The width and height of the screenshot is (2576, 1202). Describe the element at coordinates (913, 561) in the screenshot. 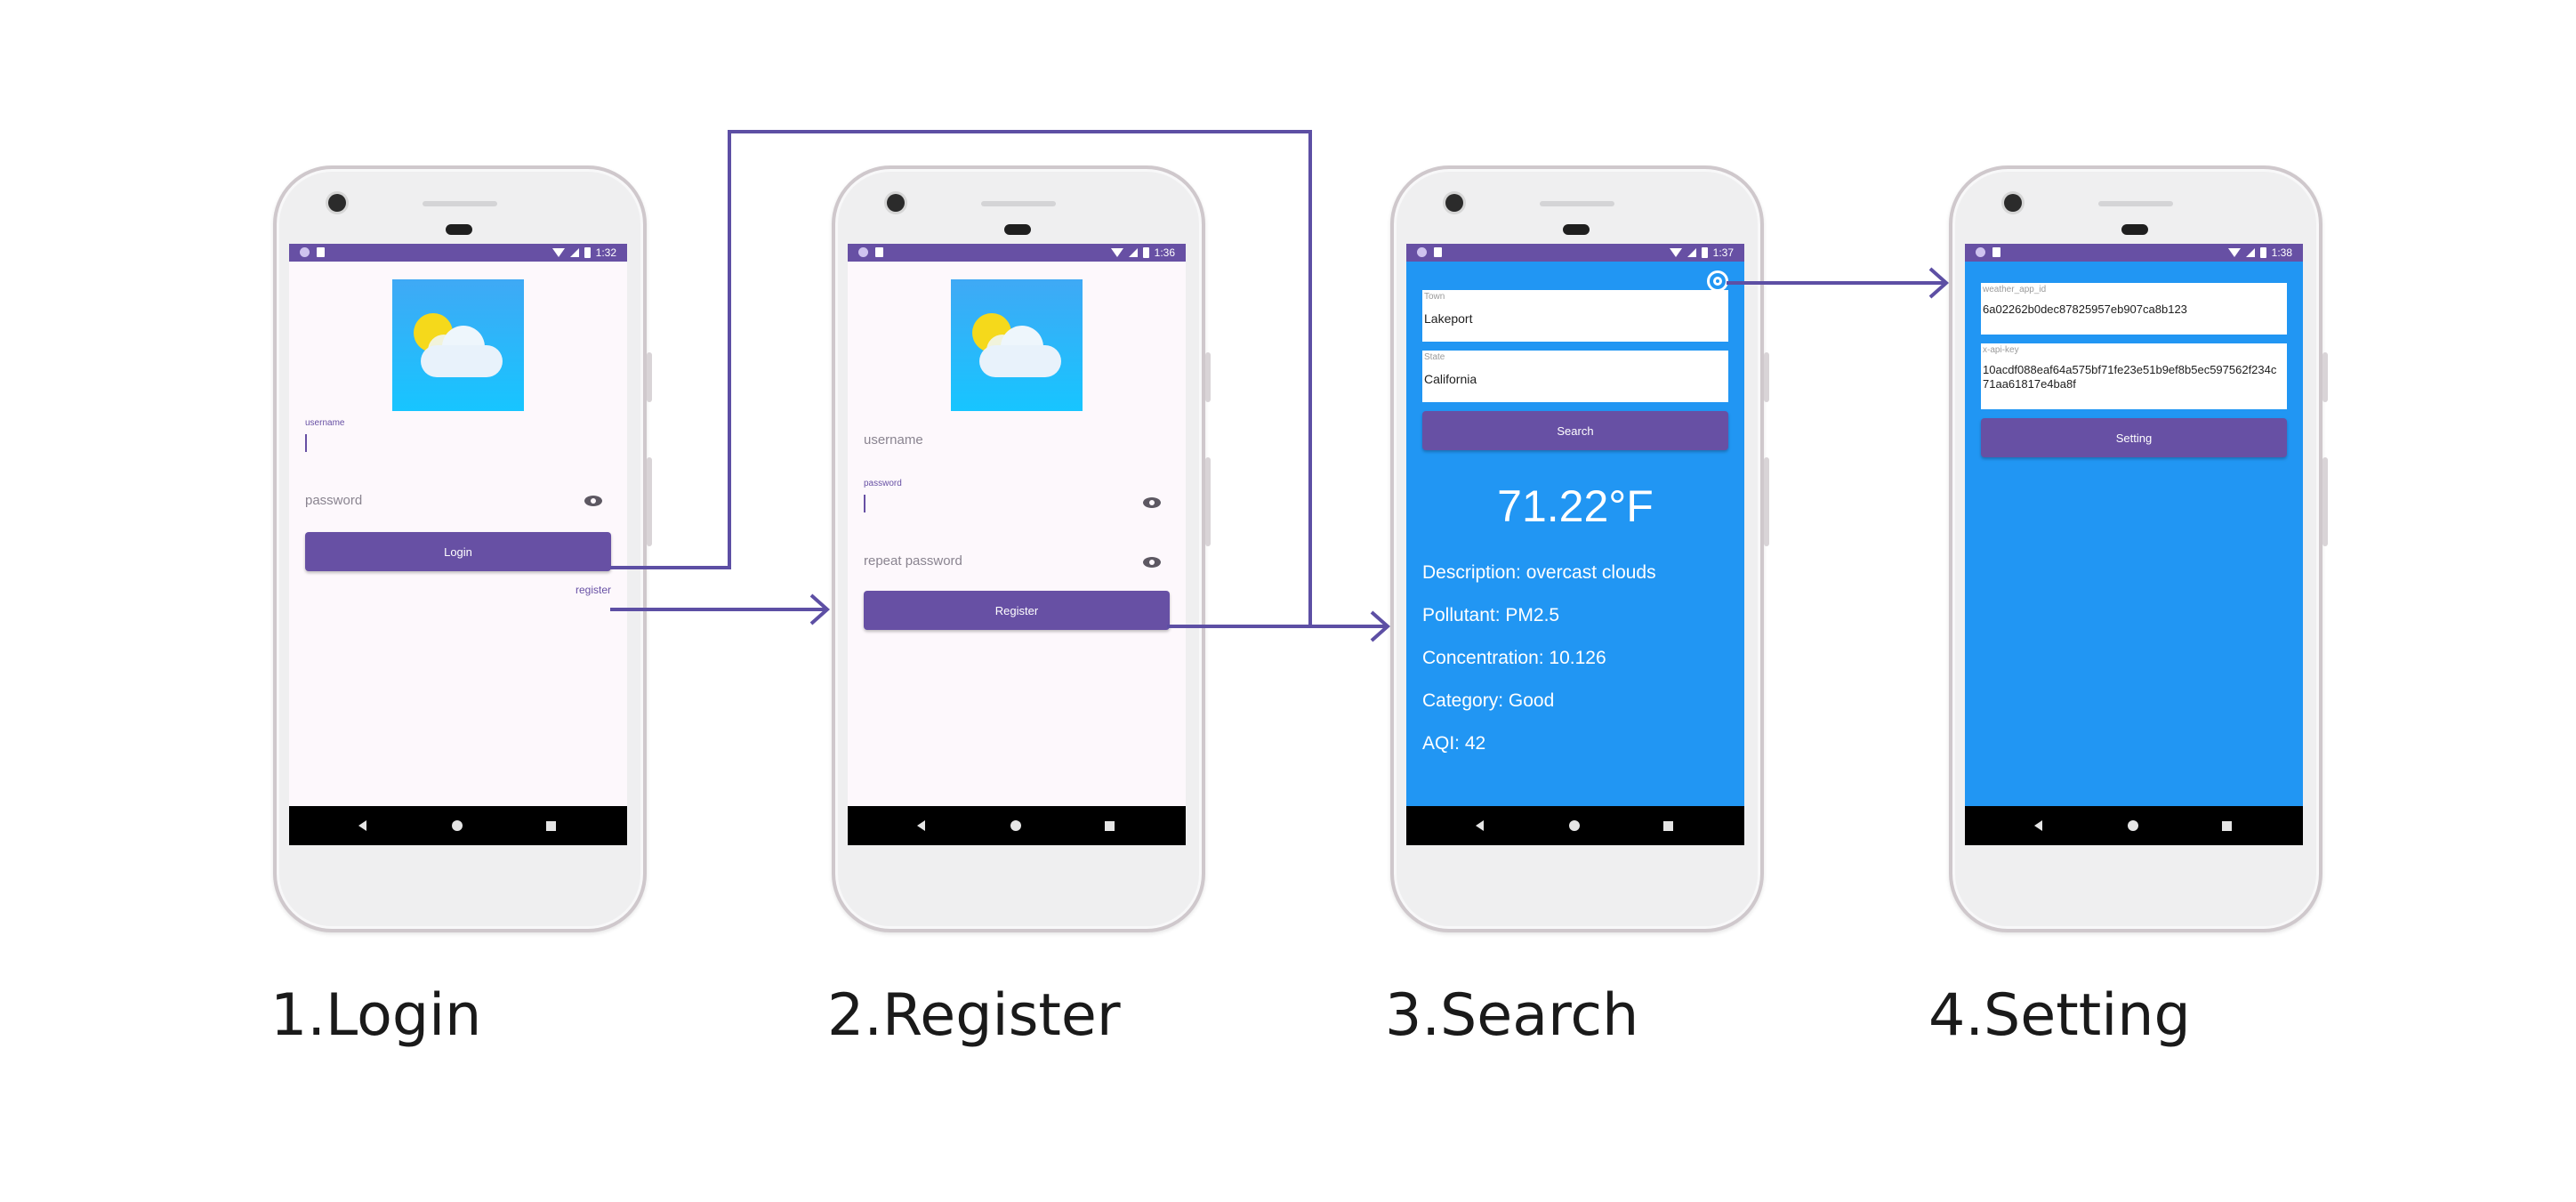

I see `repeat-password-input: repeat password` at that location.